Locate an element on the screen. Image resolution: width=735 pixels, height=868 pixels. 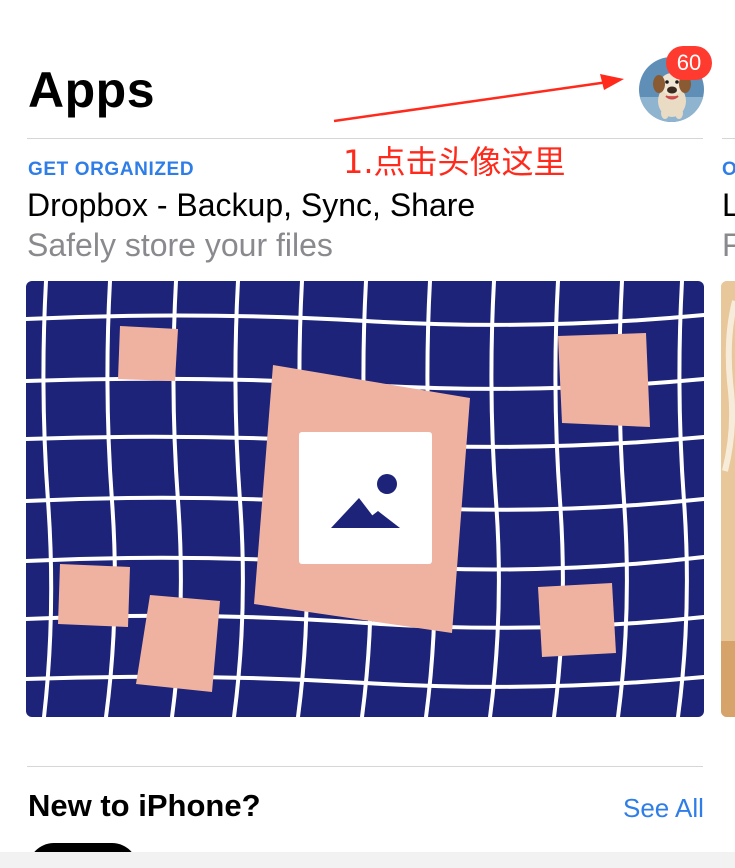
header-divider is located at coordinates (365, 138).